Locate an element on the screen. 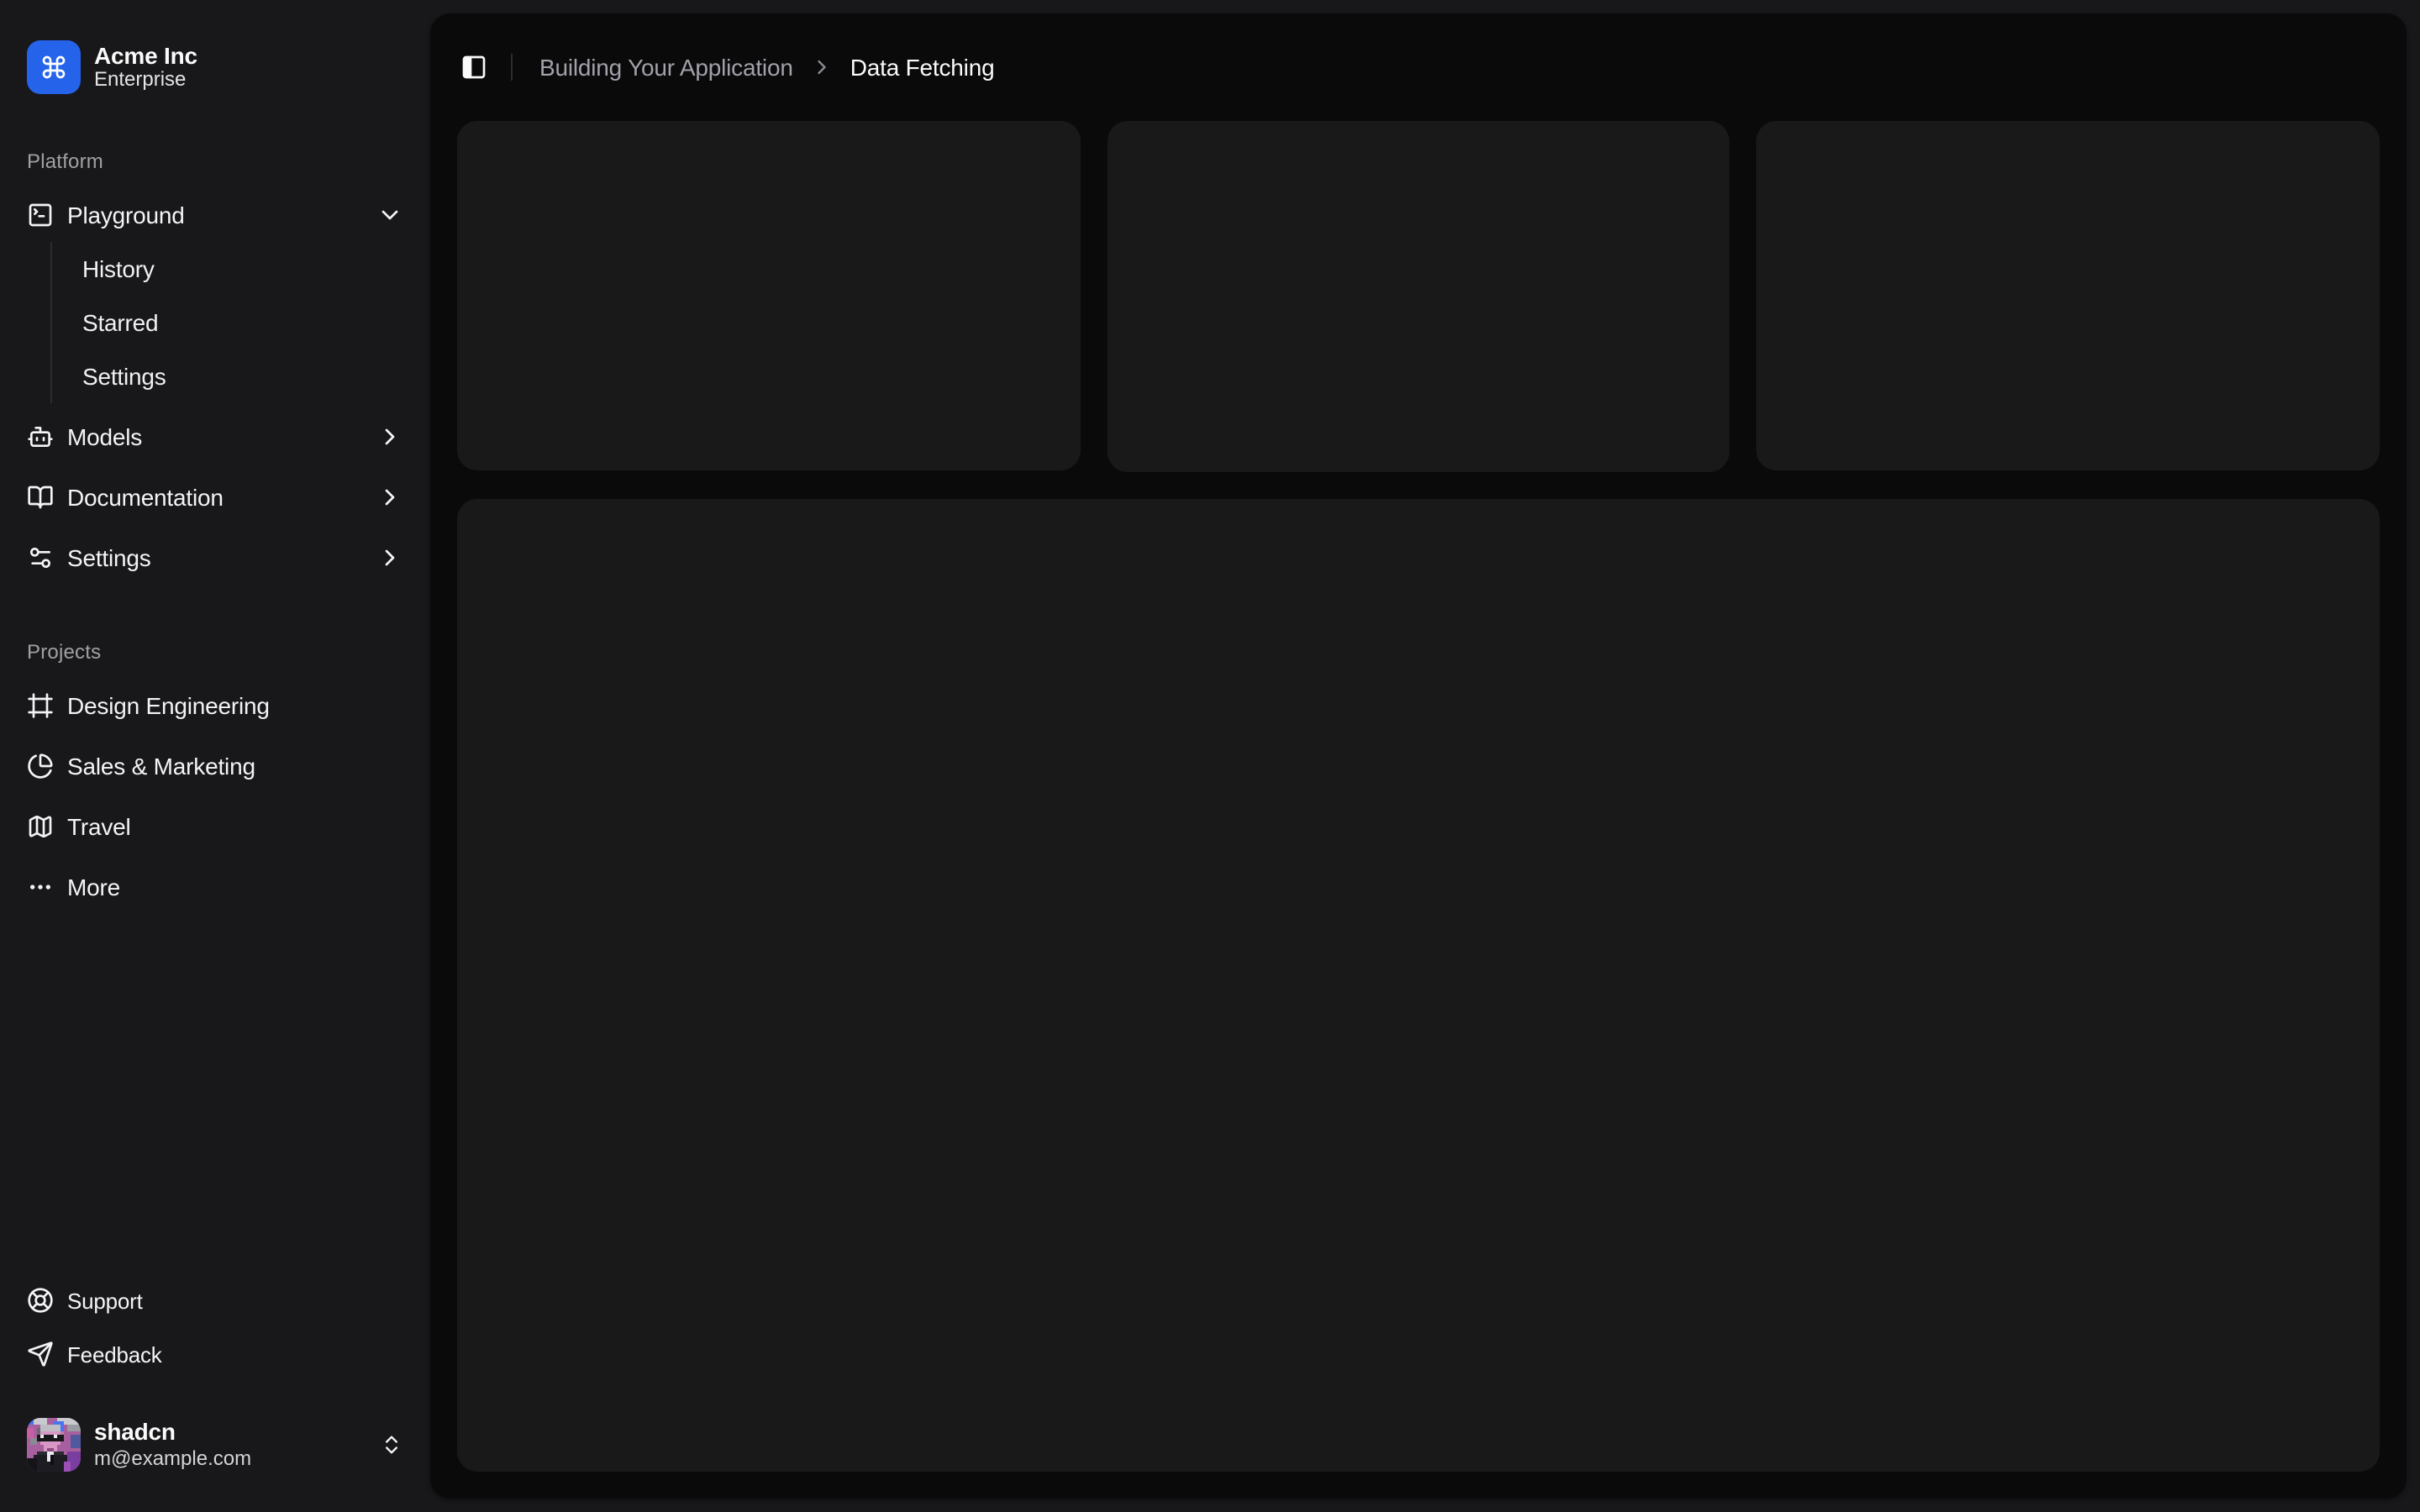 The height and width of the screenshot is (1512, 2420). header-separator is located at coordinates (512, 67).